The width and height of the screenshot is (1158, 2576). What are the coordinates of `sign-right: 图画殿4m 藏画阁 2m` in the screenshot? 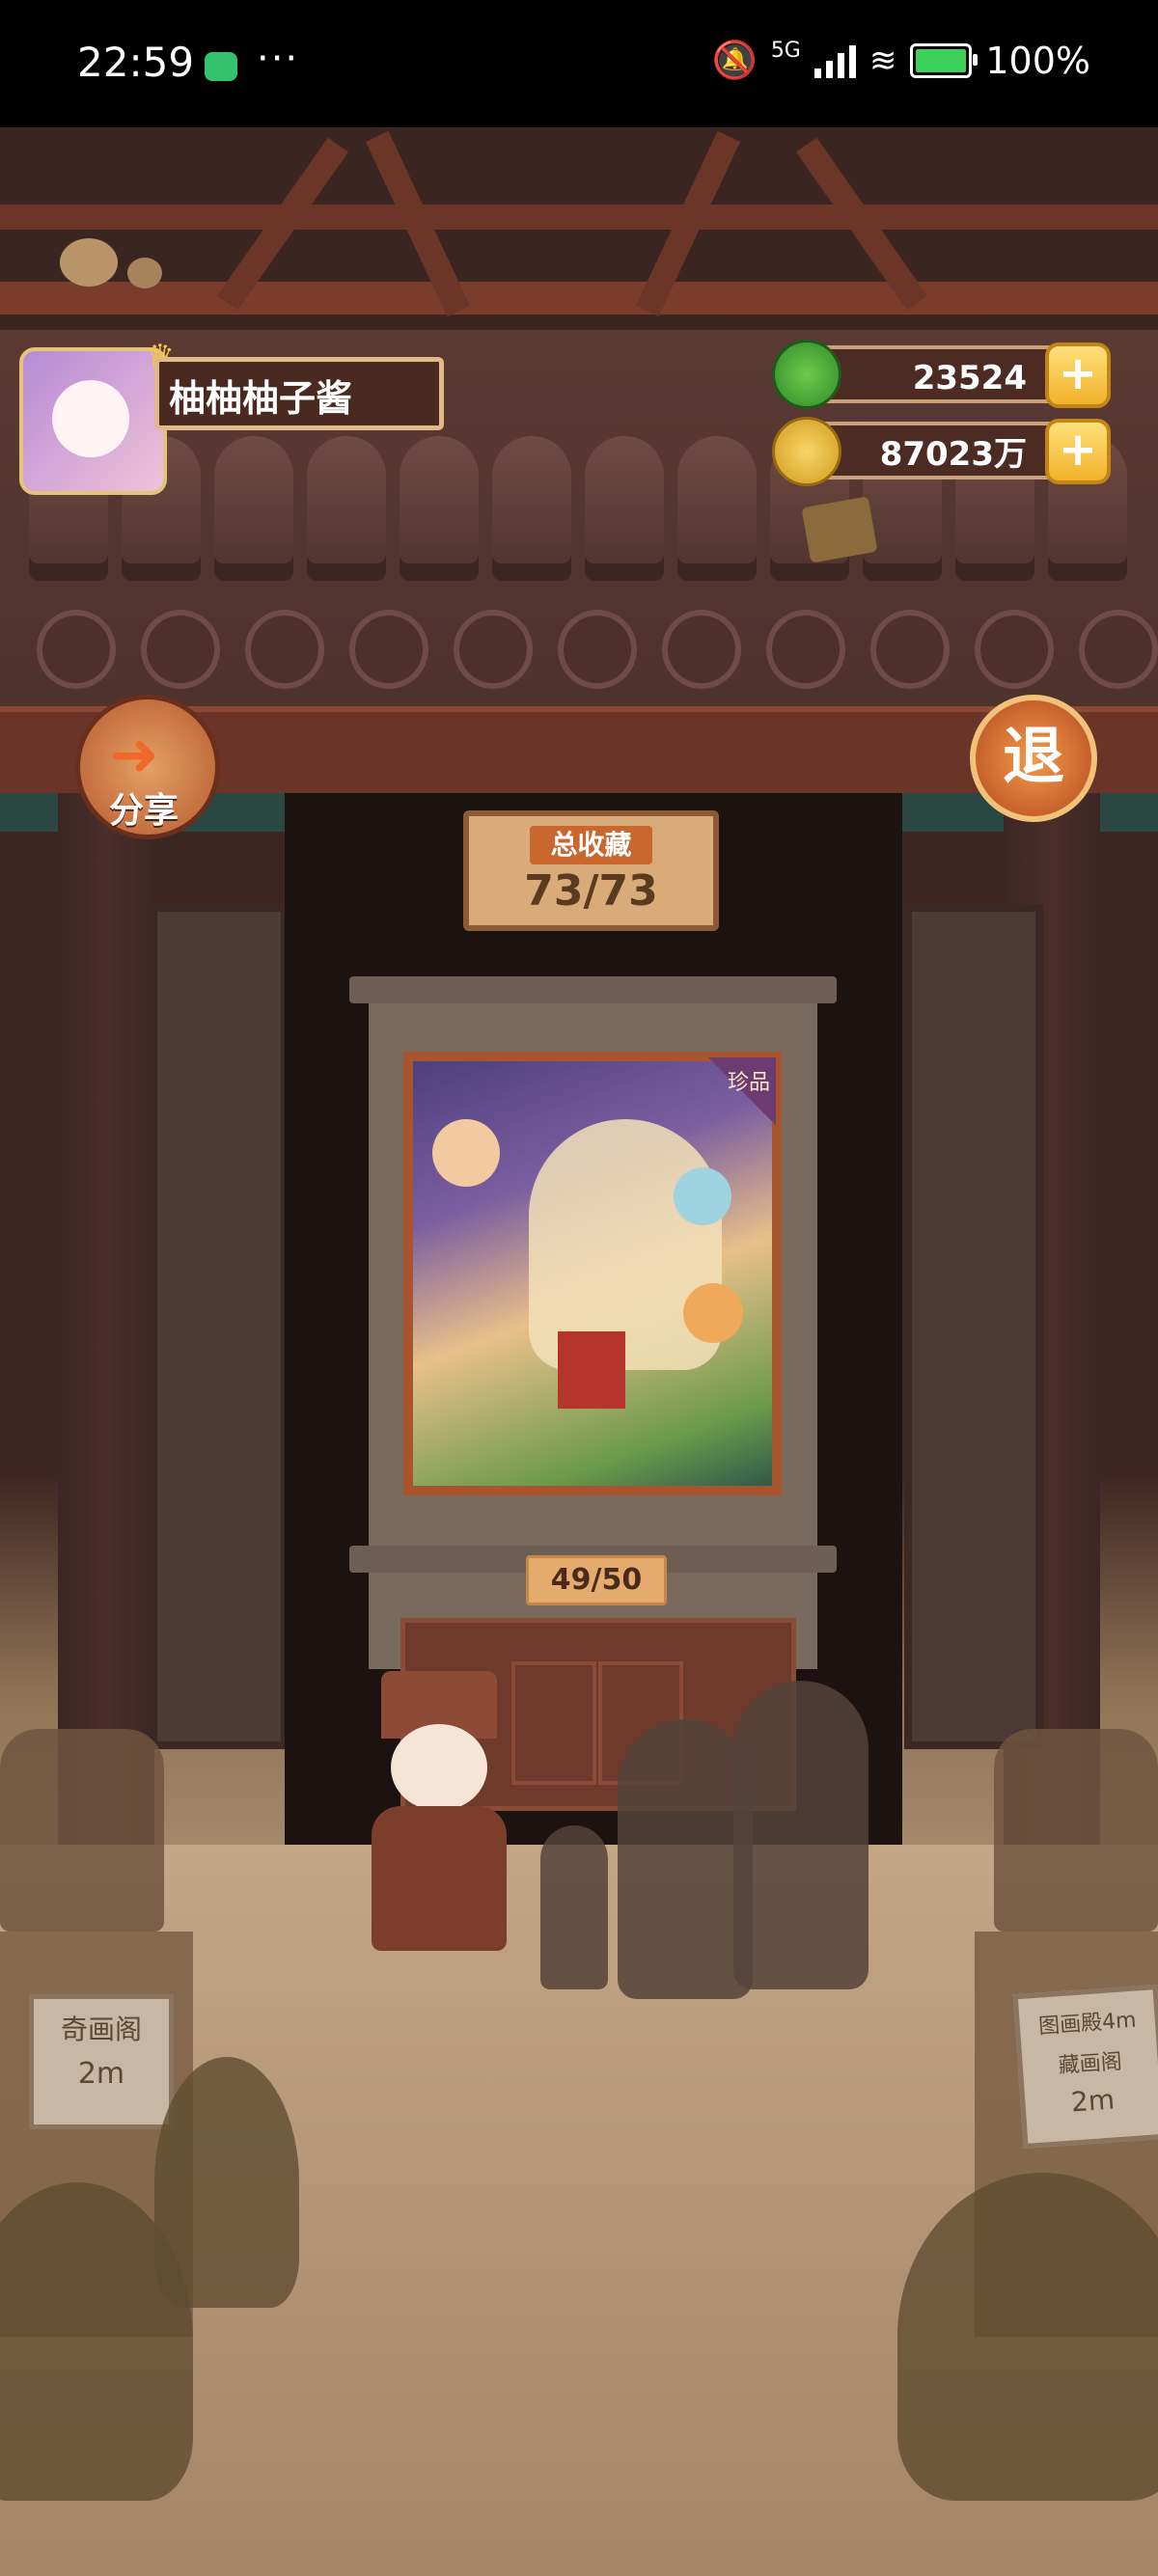 It's located at (1085, 2067).